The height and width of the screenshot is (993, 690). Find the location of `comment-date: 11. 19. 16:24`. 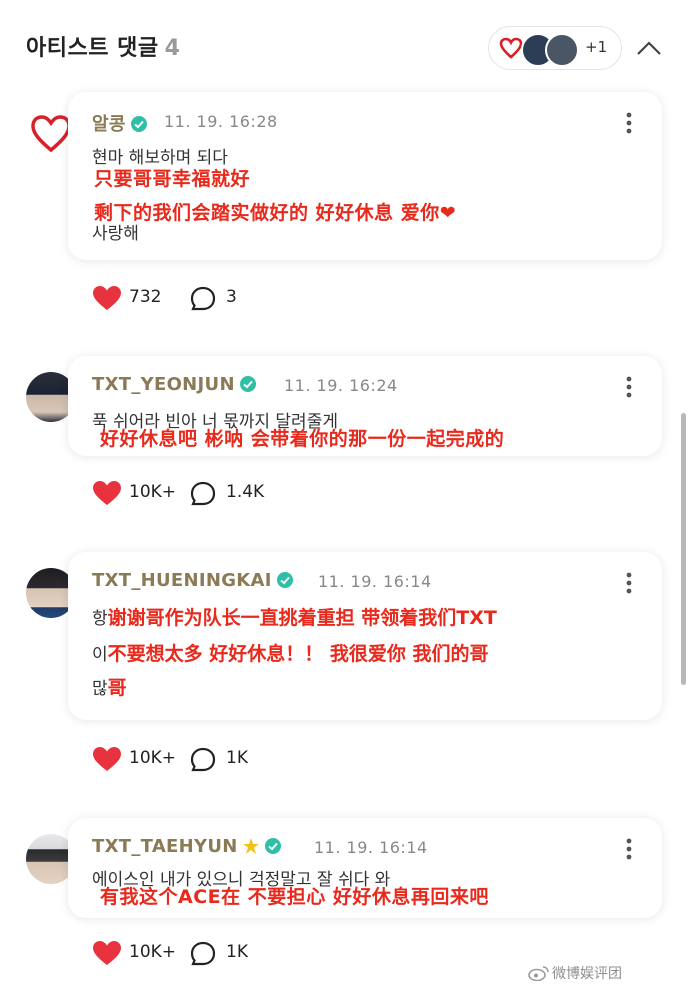

comment-date: 11. 19. 16:24 is located at coordinates (341, 385).